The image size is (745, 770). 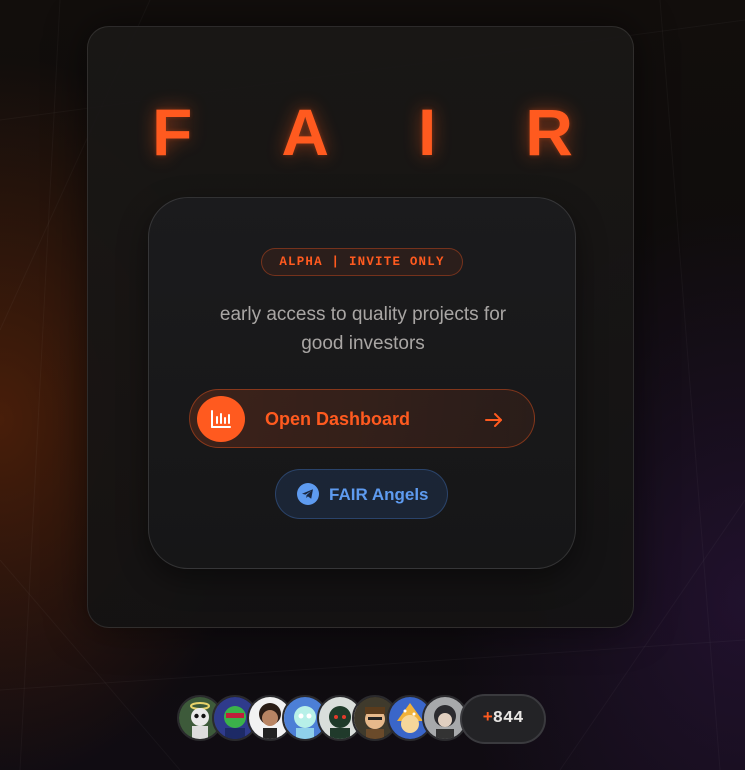 What do you see at coordinates (361, 132) in the screenshot?
I see `brand-logo: F A I R` at bounding box center [361, 132].